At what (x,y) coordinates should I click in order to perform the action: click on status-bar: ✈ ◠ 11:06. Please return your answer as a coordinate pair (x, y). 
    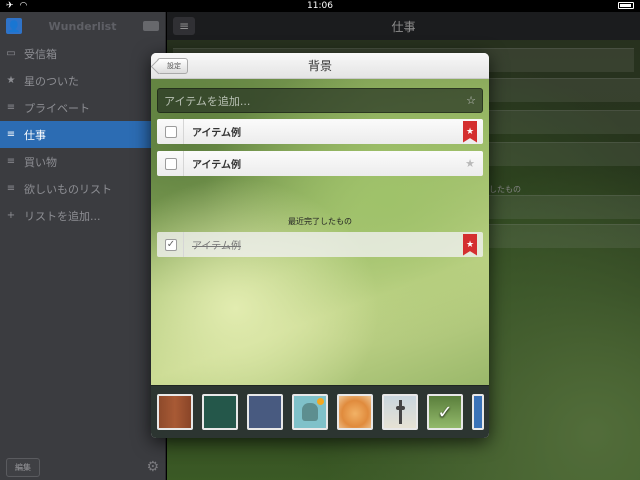
    Looking at the image, I should click on (320, 6).